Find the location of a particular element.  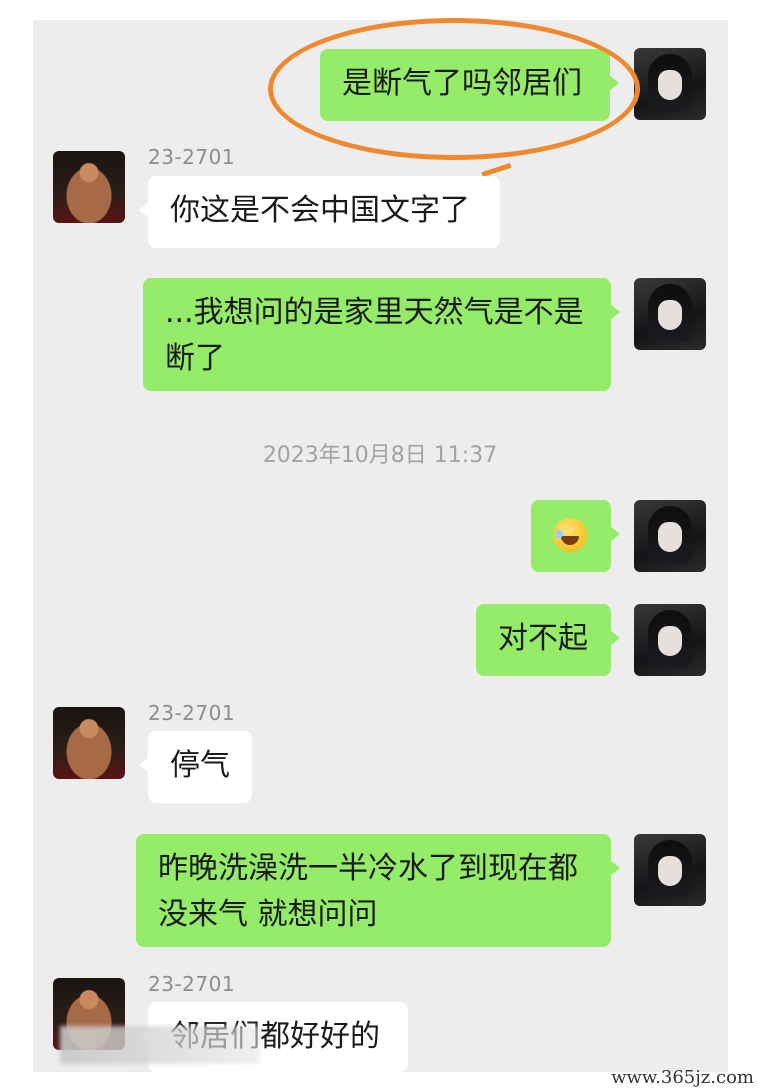

message-bubble-incoming: 你这是不会中国文字了 is located at coordinates (319, 212).